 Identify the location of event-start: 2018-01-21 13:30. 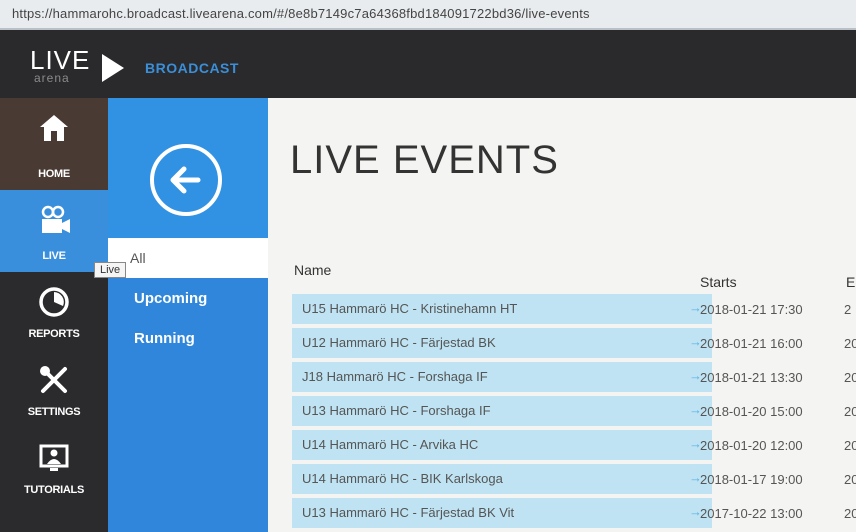
(751, 377).